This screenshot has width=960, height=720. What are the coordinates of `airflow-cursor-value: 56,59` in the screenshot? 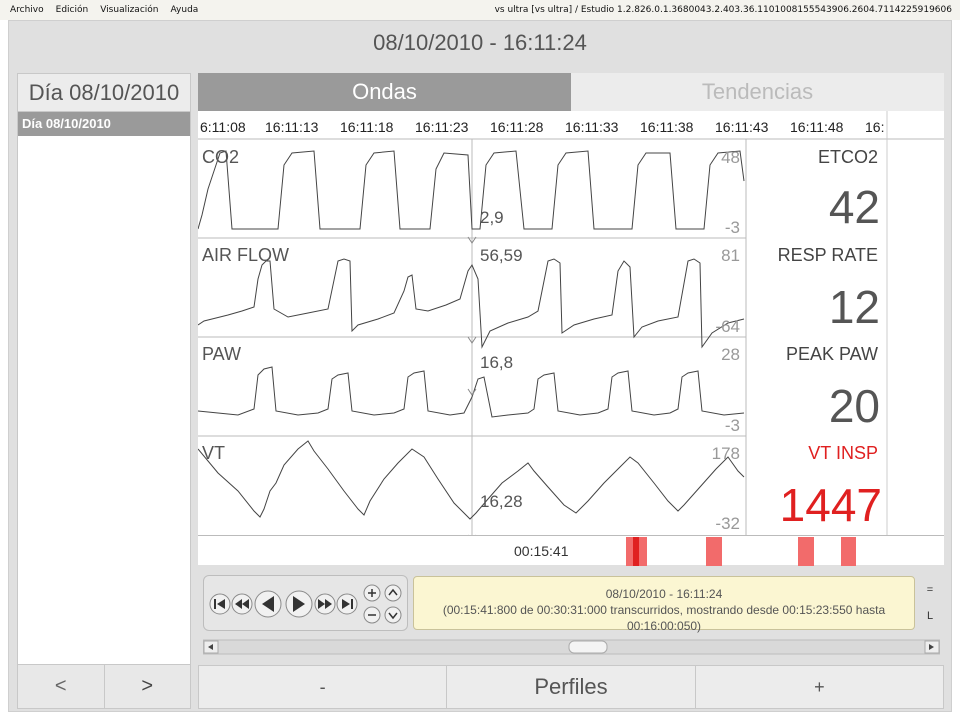 It's located at (501, 255).